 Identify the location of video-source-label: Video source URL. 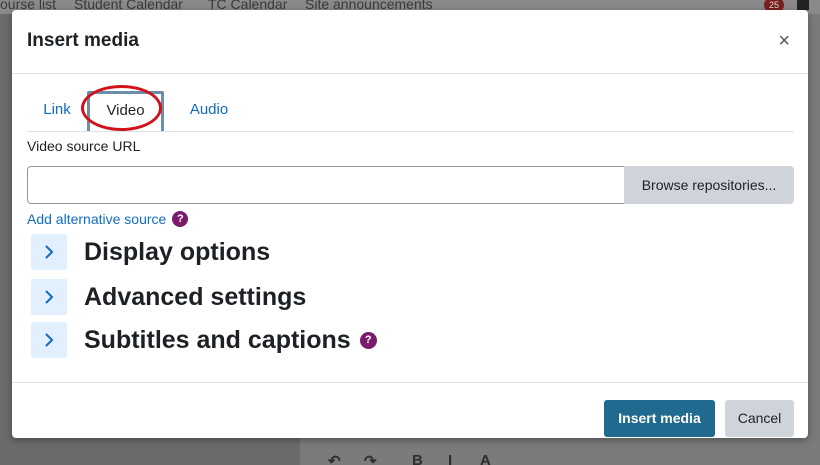
(84, 146).